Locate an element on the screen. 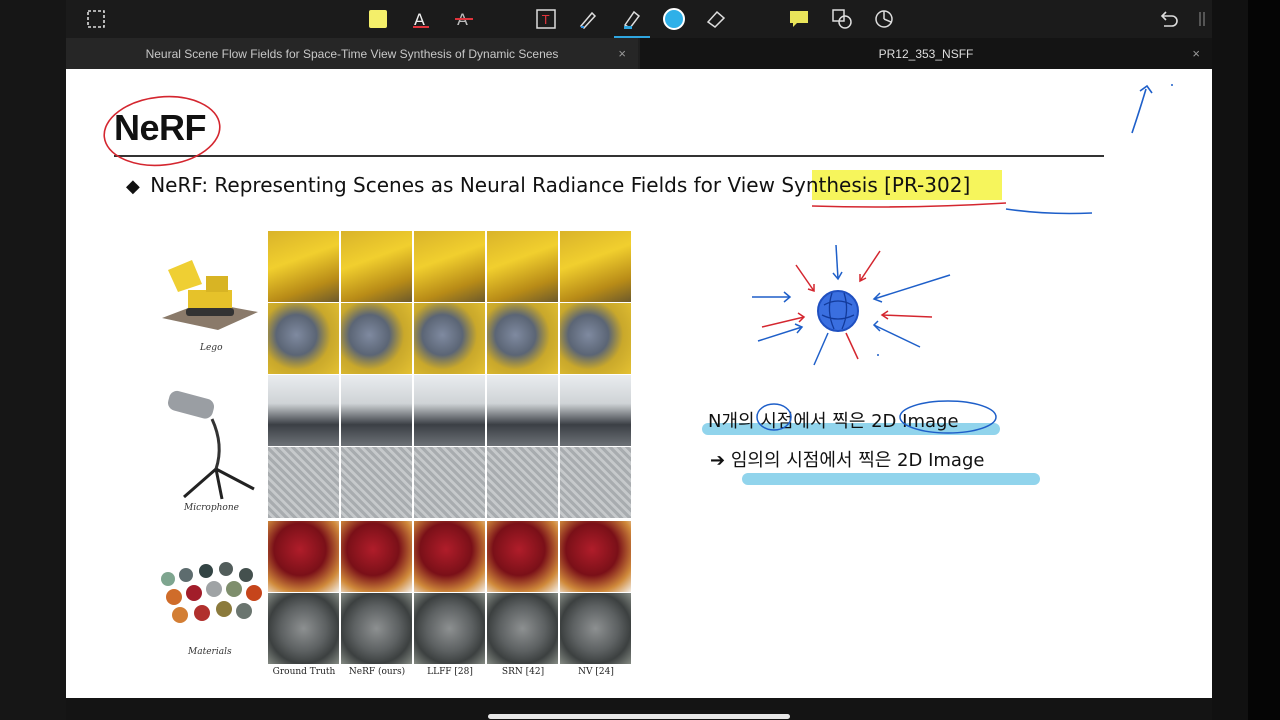 This screenshot has height=720, width=1280. text-red-icon: A is located at coordinates (421, 19).